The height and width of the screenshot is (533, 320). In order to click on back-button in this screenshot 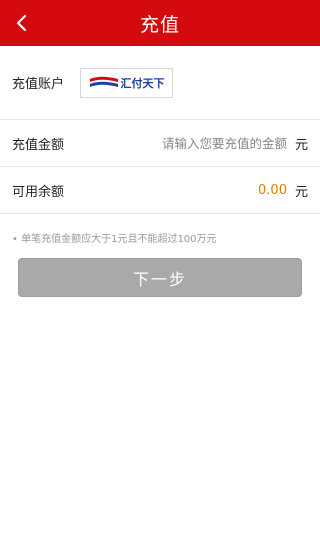, I will do `click(22, 23)`.